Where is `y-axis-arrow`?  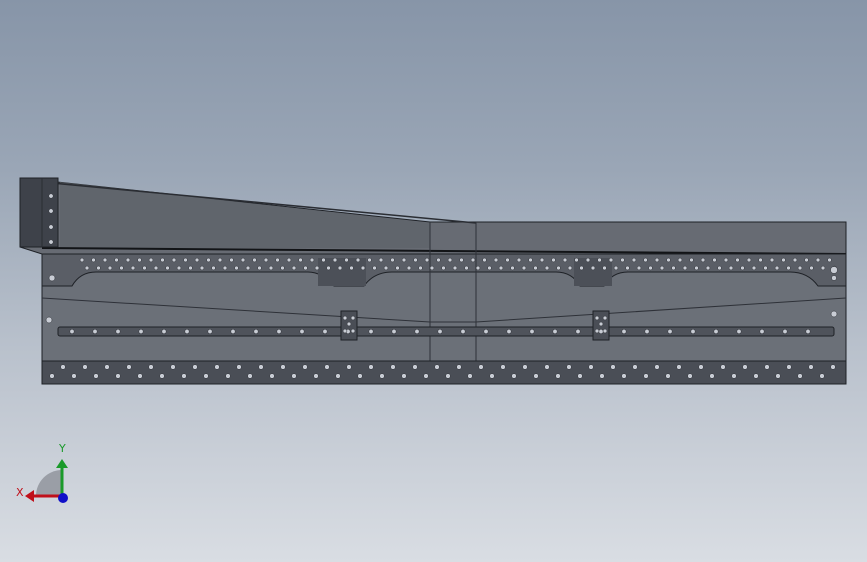
y-axis-arrow is located at coordinates (62, 463).